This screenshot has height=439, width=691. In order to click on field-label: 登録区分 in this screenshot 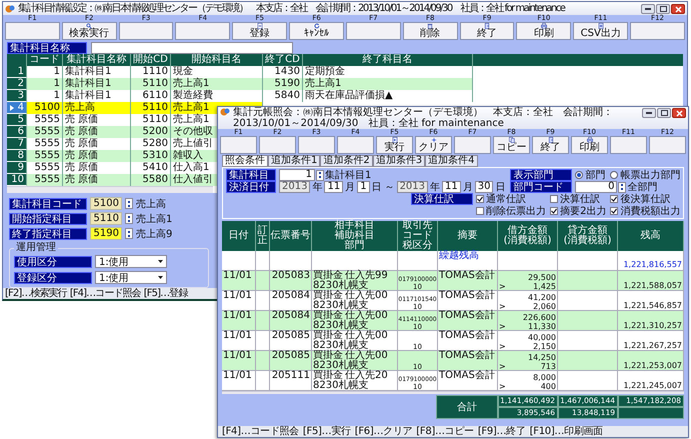, I will do `click(53, 278)`.